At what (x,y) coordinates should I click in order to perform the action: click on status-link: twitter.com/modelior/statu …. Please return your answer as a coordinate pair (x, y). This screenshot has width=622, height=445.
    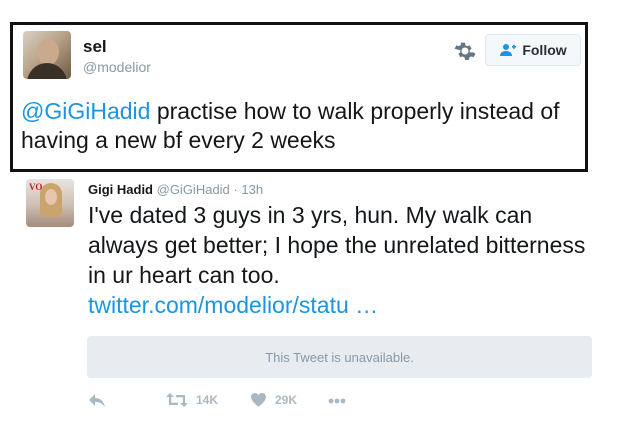
    Looking at the image, I should click on (338, 305).